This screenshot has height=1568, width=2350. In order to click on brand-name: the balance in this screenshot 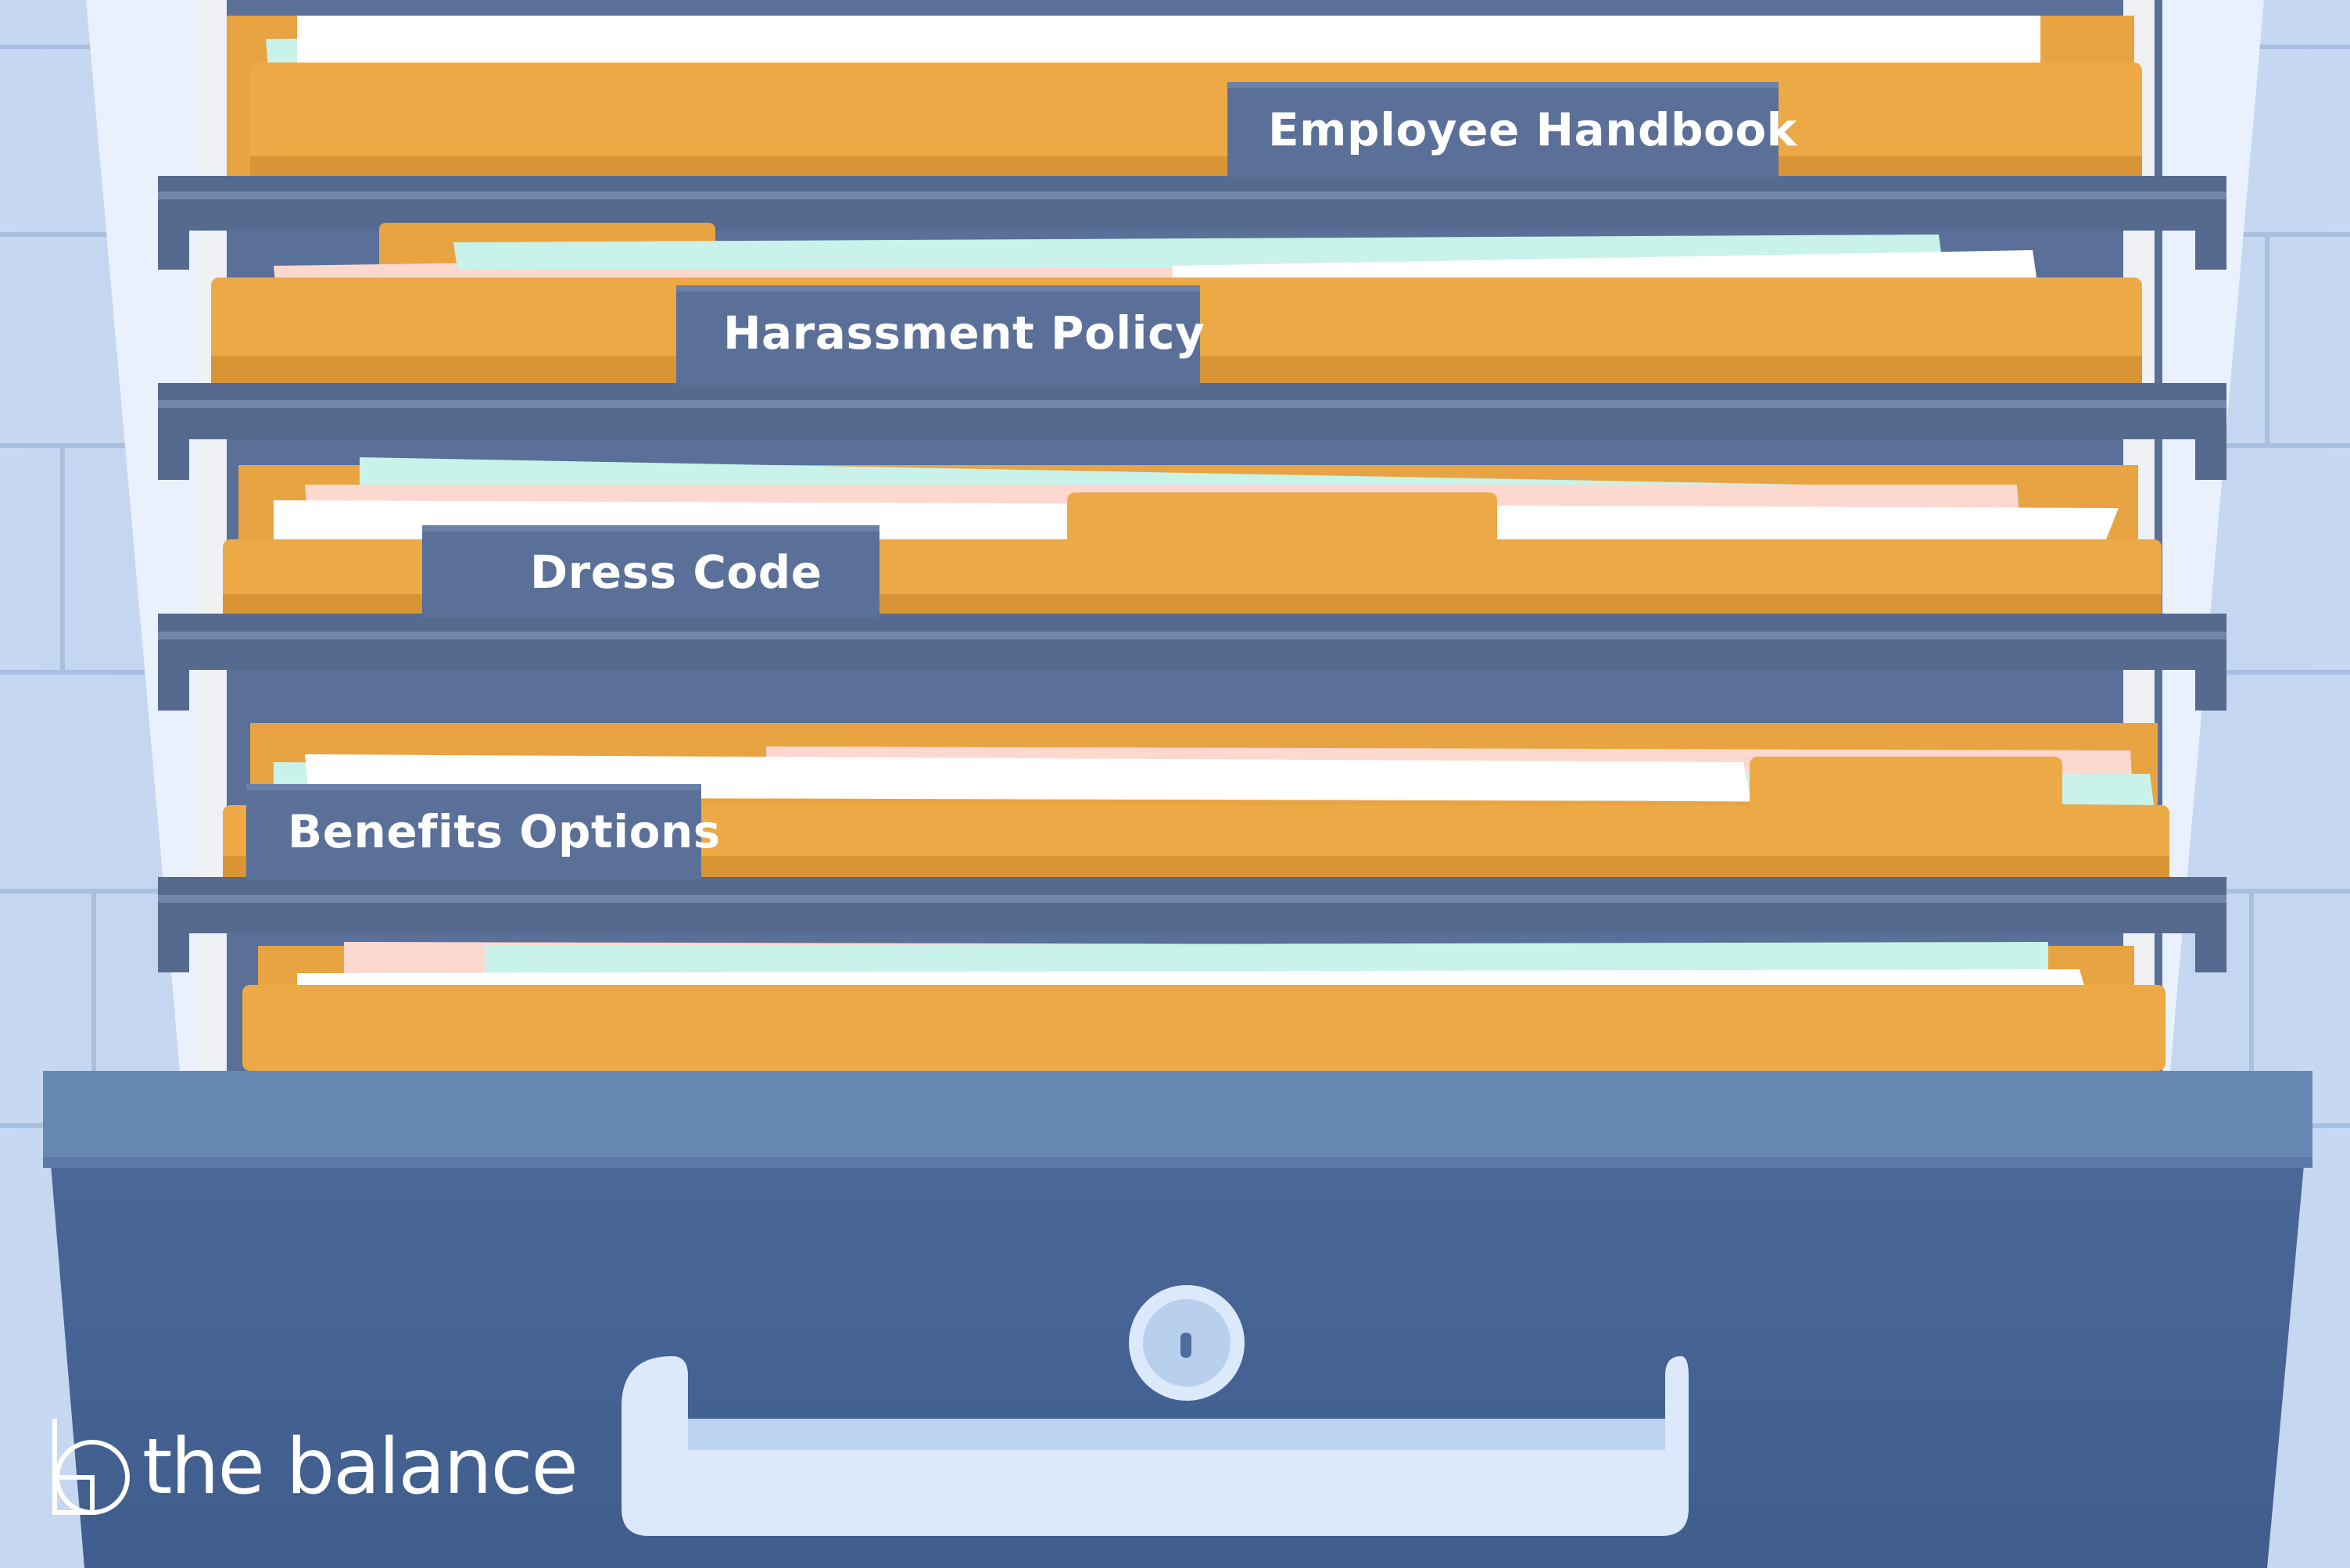, I will do `click(361, 1467)`.